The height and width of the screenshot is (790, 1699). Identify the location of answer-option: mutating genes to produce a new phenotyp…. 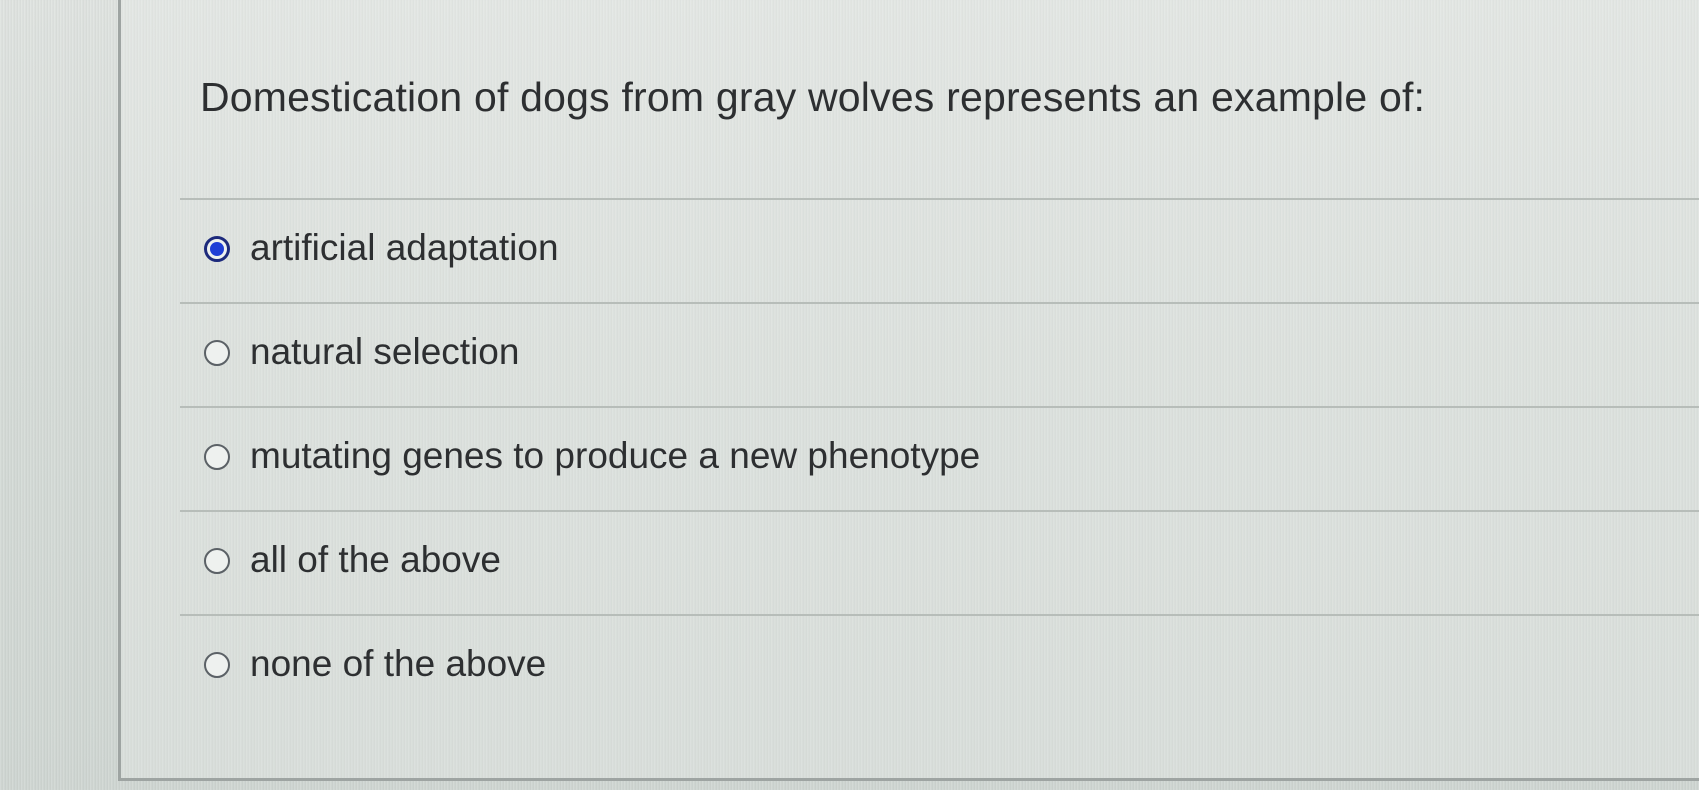
(939, 458).